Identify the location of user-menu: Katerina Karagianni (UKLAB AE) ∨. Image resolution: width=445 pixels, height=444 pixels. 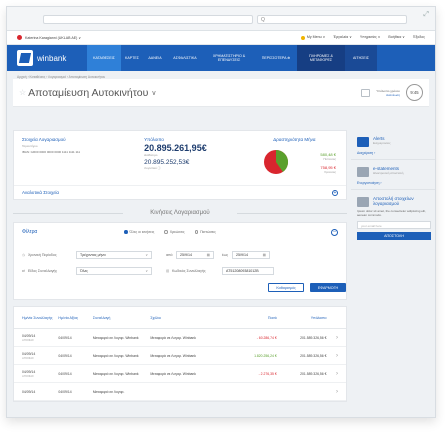
(53, 38).